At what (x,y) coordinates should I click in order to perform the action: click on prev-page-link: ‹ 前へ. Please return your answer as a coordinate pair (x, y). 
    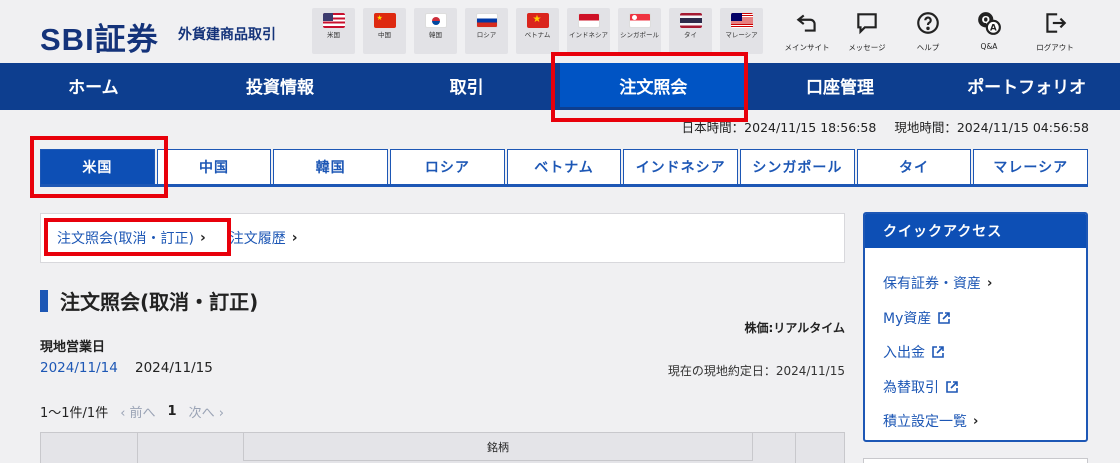
    Looking at the image, I should click on (137, 411).